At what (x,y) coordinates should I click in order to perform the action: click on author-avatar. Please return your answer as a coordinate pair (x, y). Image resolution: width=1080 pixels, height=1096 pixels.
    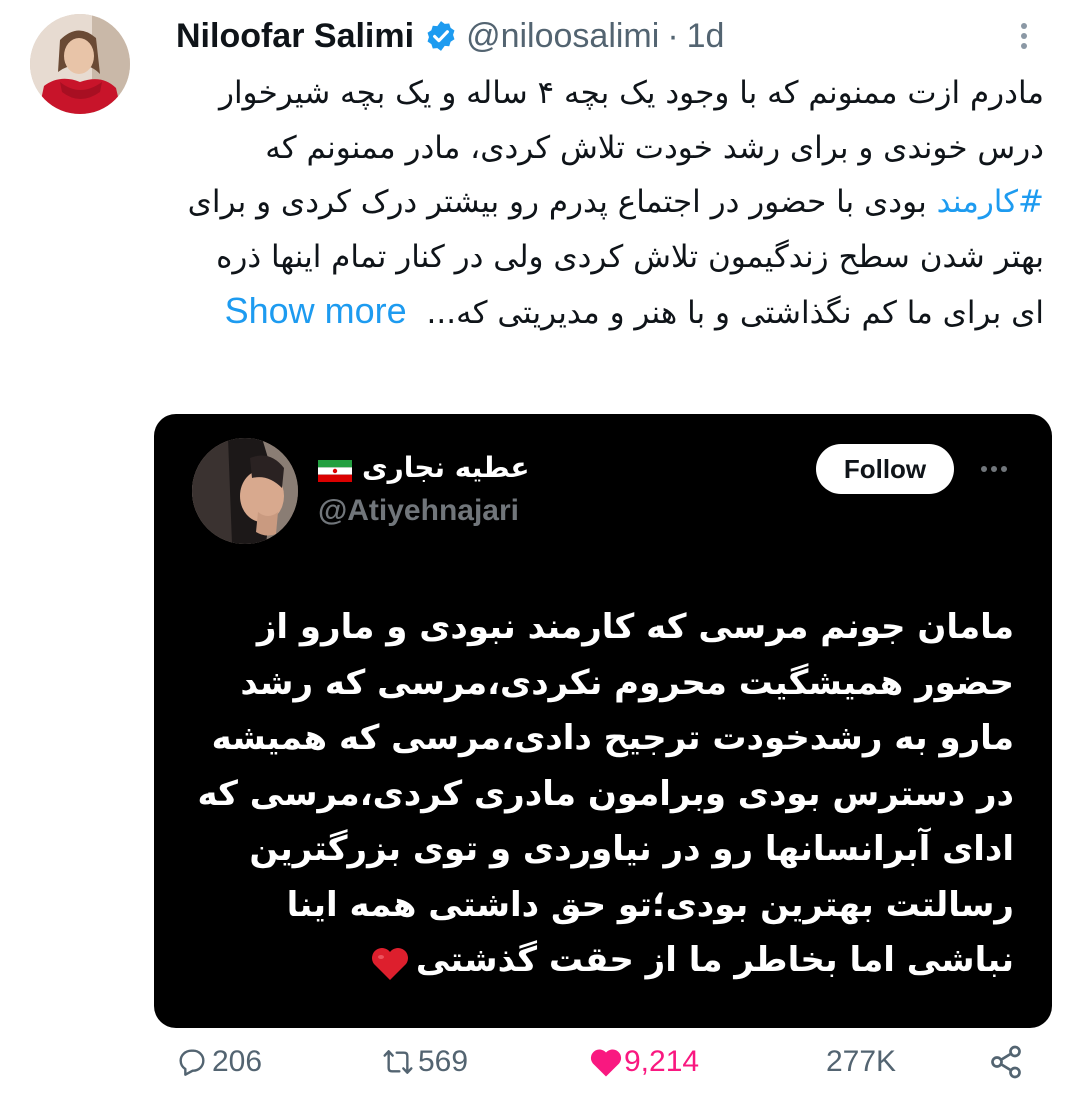
    Looking at the image, I should click on (80, 64).